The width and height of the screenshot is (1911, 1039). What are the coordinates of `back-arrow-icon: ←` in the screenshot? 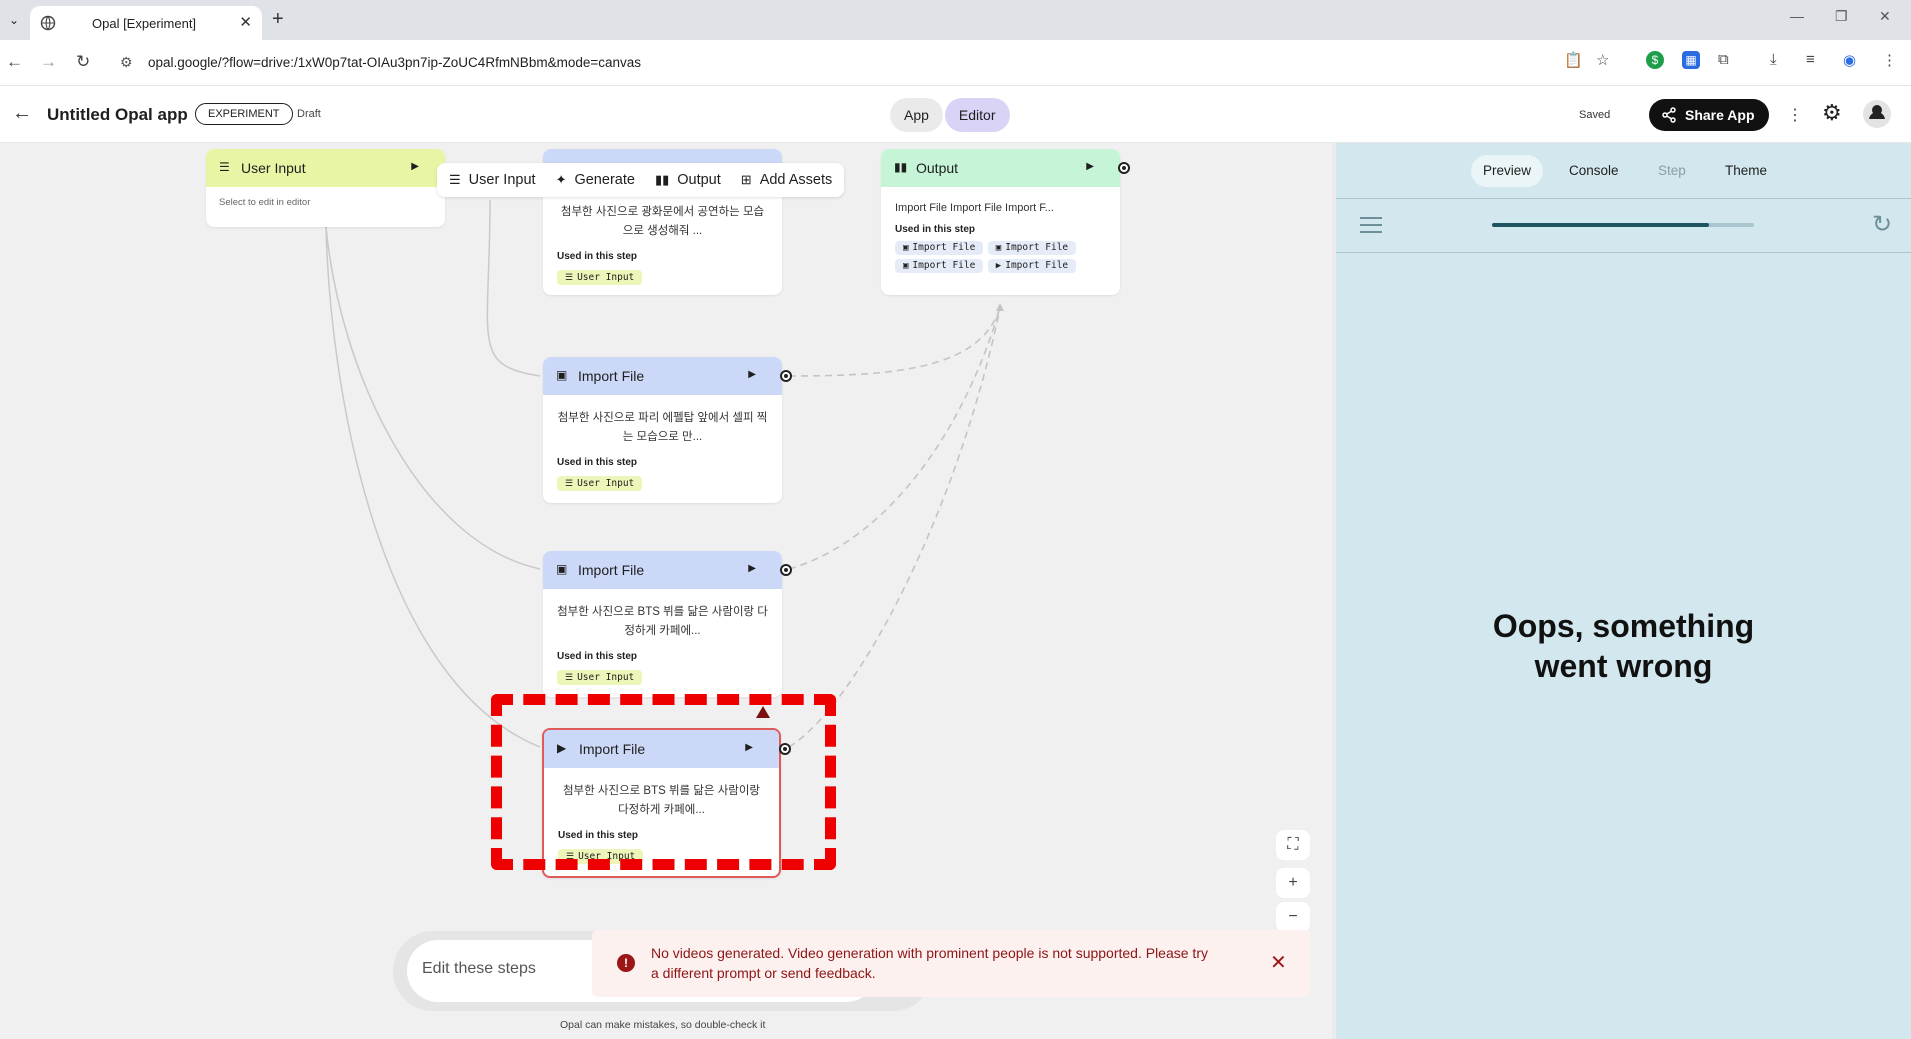 It's located at (22, 113).